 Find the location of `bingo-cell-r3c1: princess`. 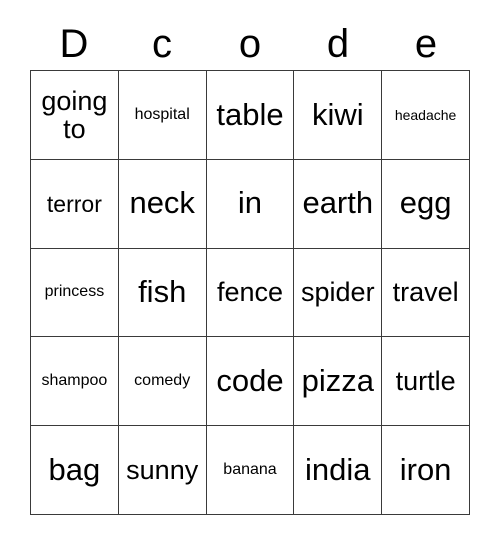

bingo-cell-r3c1: princess is located at coordinates (75, 293).